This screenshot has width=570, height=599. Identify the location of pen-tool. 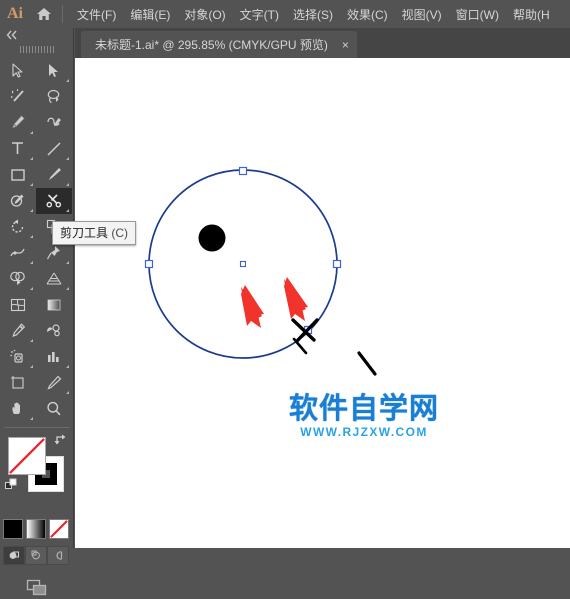
(18, 123).